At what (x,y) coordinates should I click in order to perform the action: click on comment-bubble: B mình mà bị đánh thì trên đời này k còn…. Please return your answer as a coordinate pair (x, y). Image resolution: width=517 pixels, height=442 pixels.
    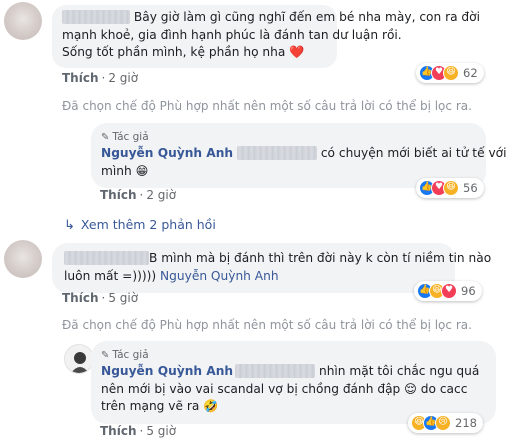
    Looking at the image, I should click on (271, 268).